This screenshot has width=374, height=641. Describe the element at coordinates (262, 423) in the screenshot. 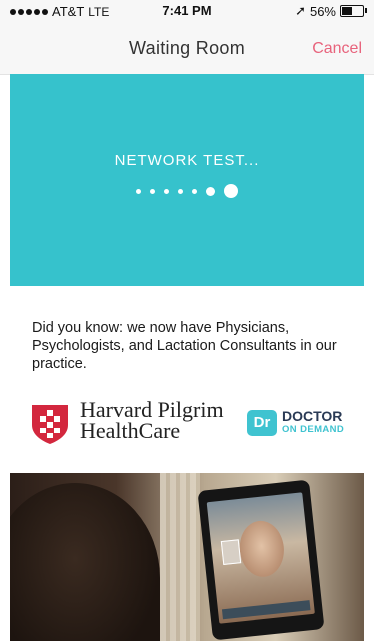

I see `doctor-on-demand-logo-icon: Dr` at that location.